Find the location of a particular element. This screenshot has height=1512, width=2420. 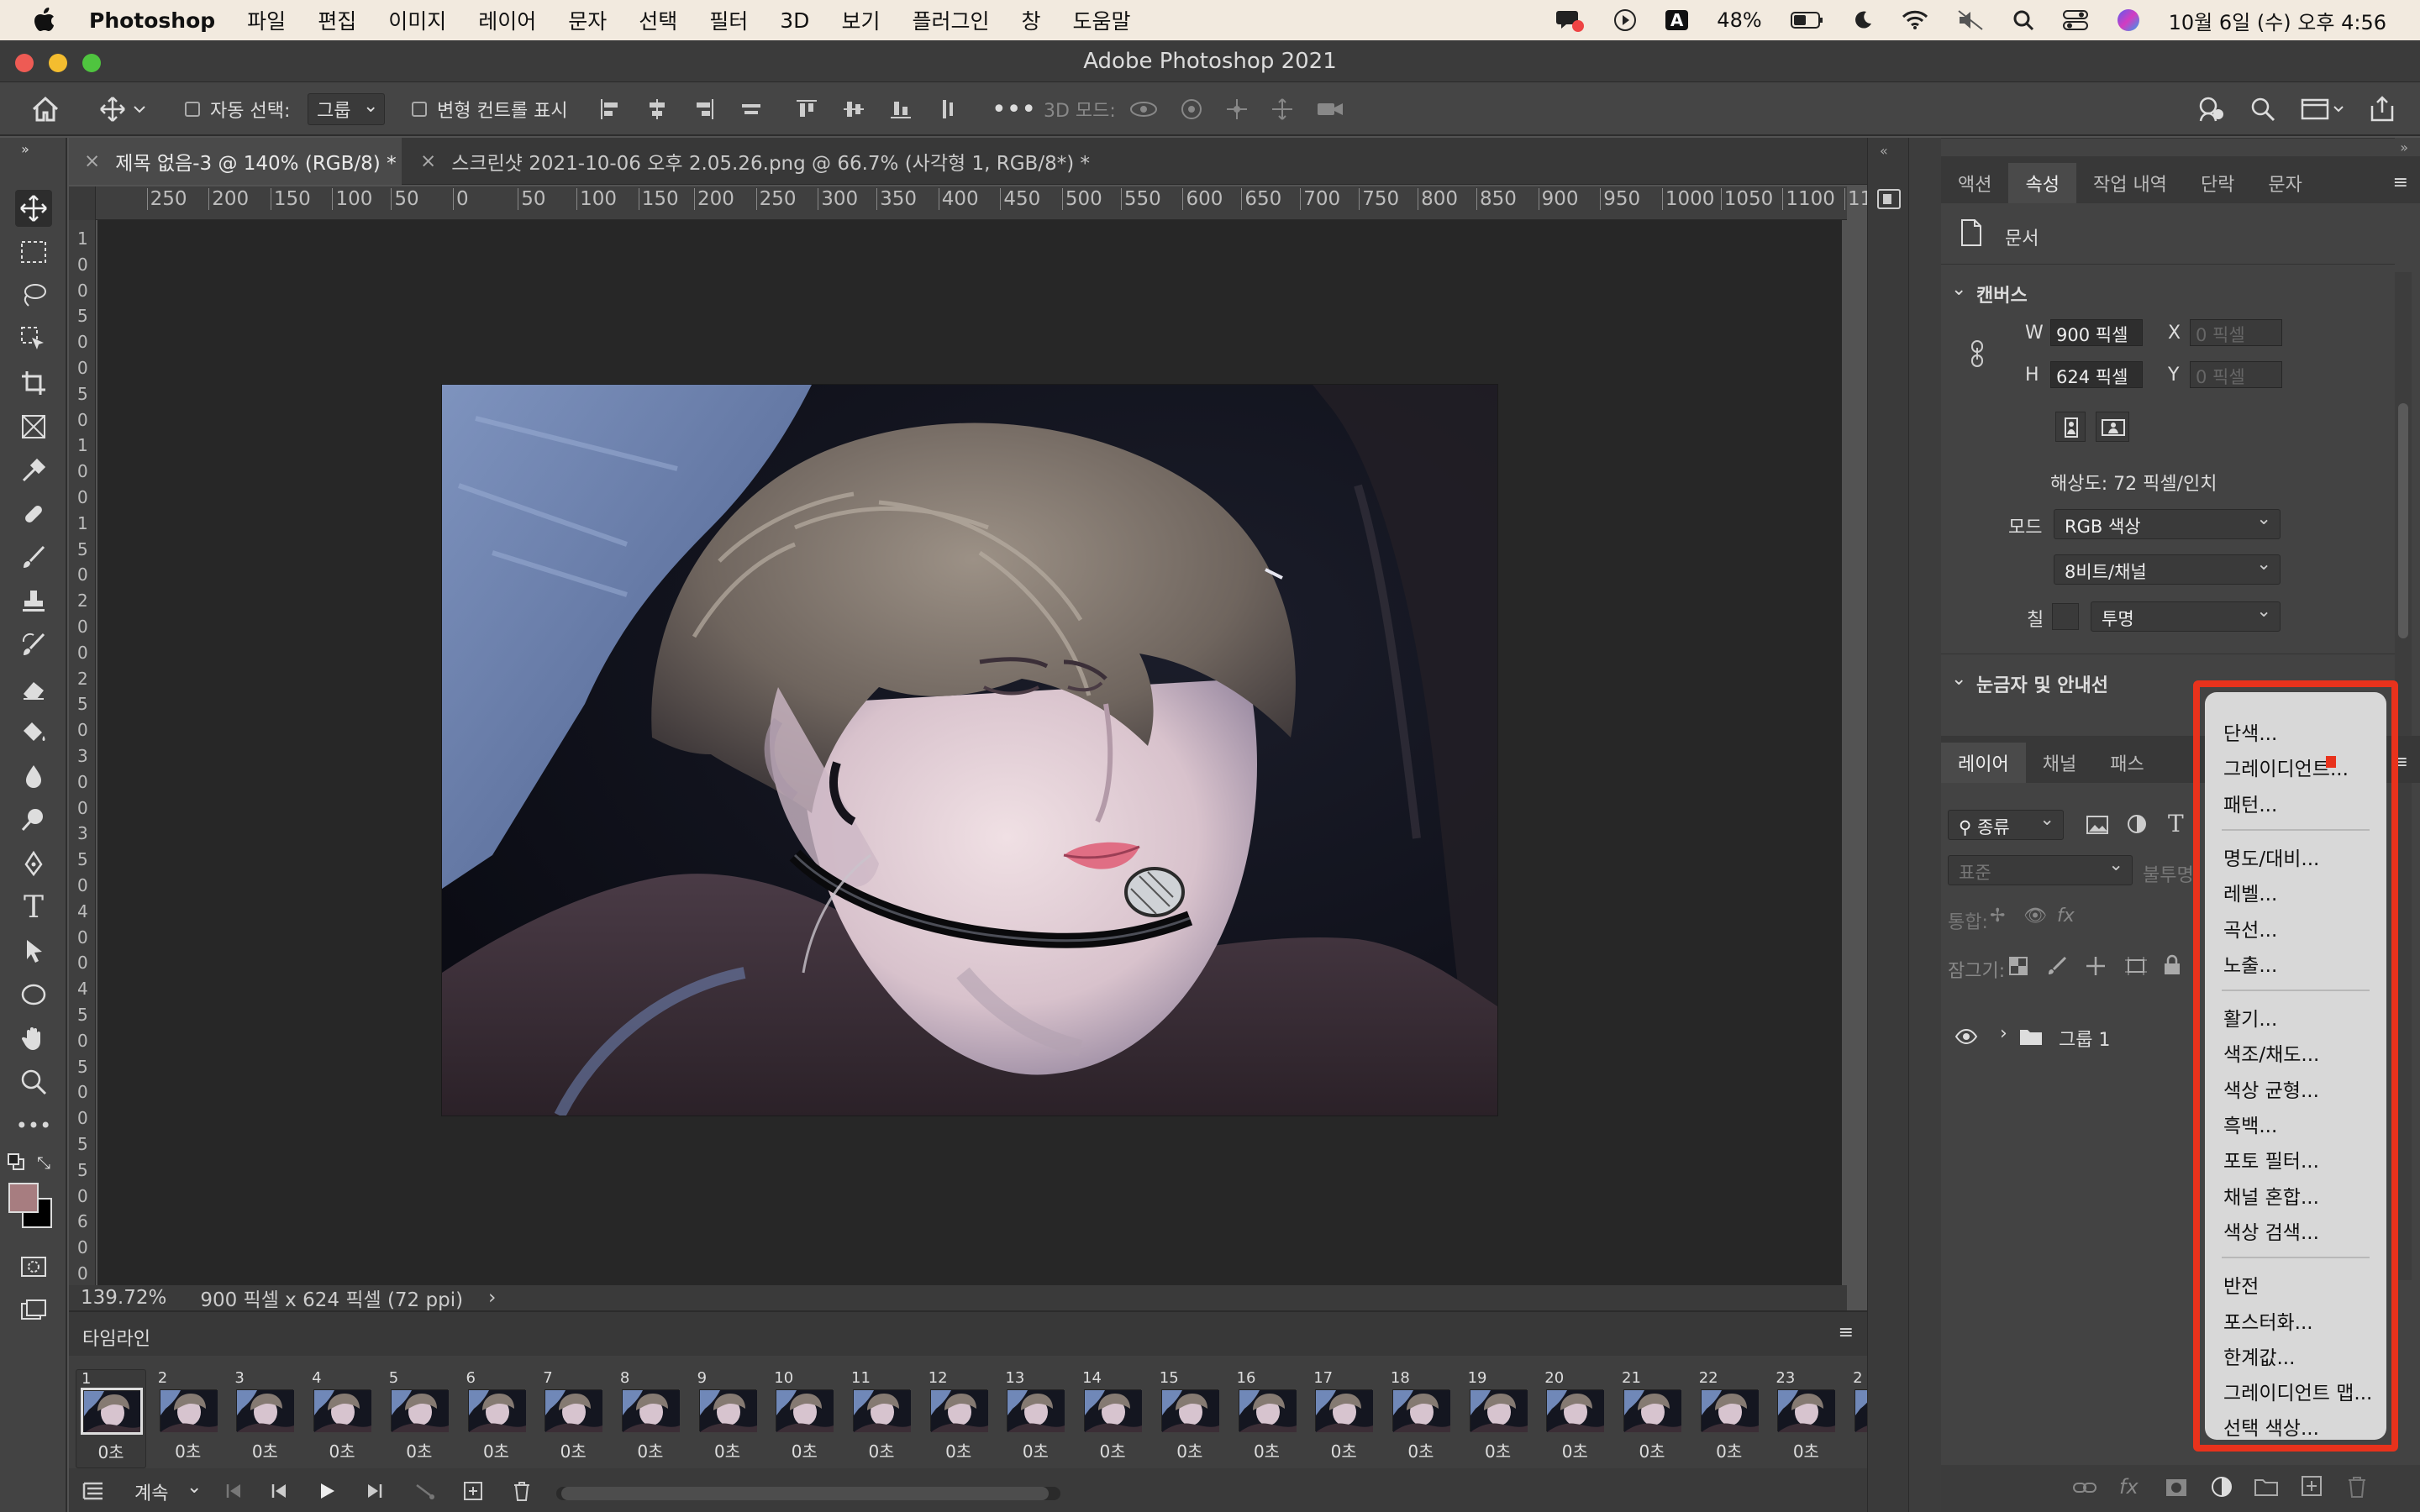

unify-position-icon: ✢ is located at coordinates (1997, 916).